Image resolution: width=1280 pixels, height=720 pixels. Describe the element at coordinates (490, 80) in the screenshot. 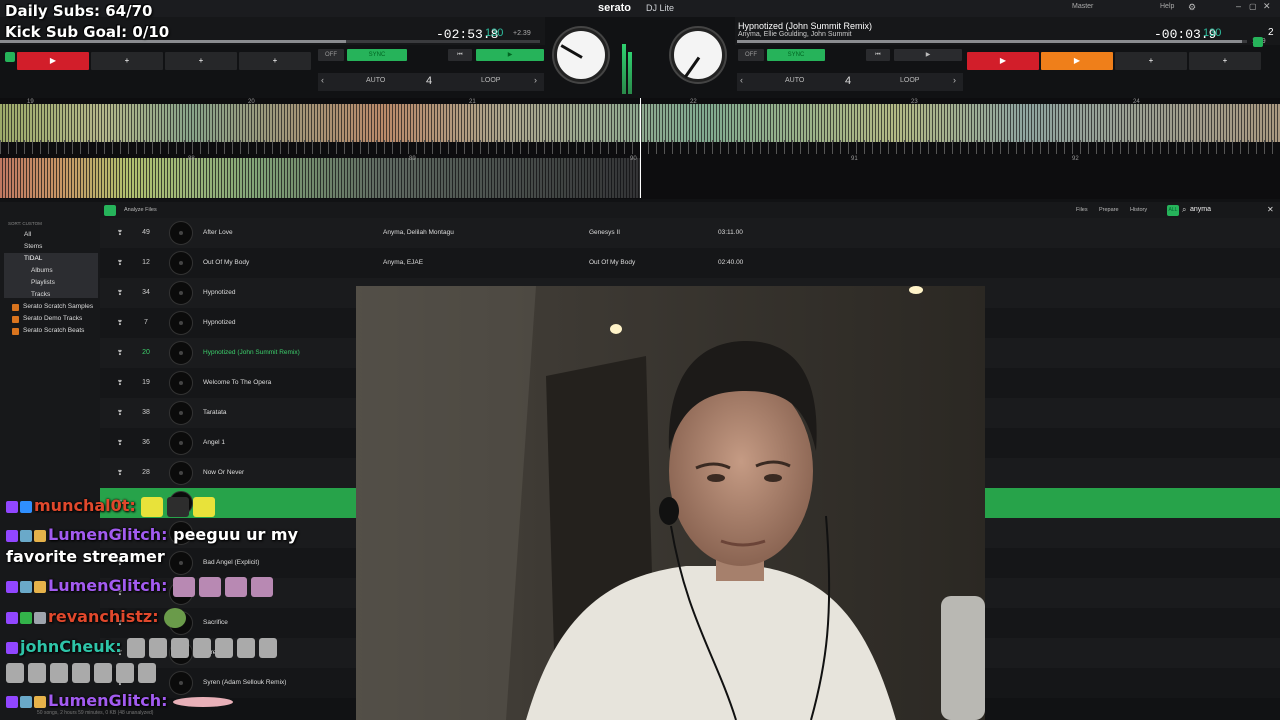

I see `deck-left-loop-label: LOOP` at that location.